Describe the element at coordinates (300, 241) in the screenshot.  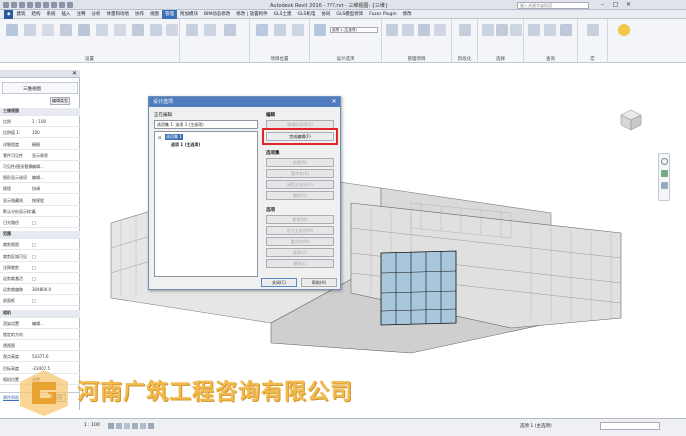
I see `rename-option-button: 重命名(M)` at that location.